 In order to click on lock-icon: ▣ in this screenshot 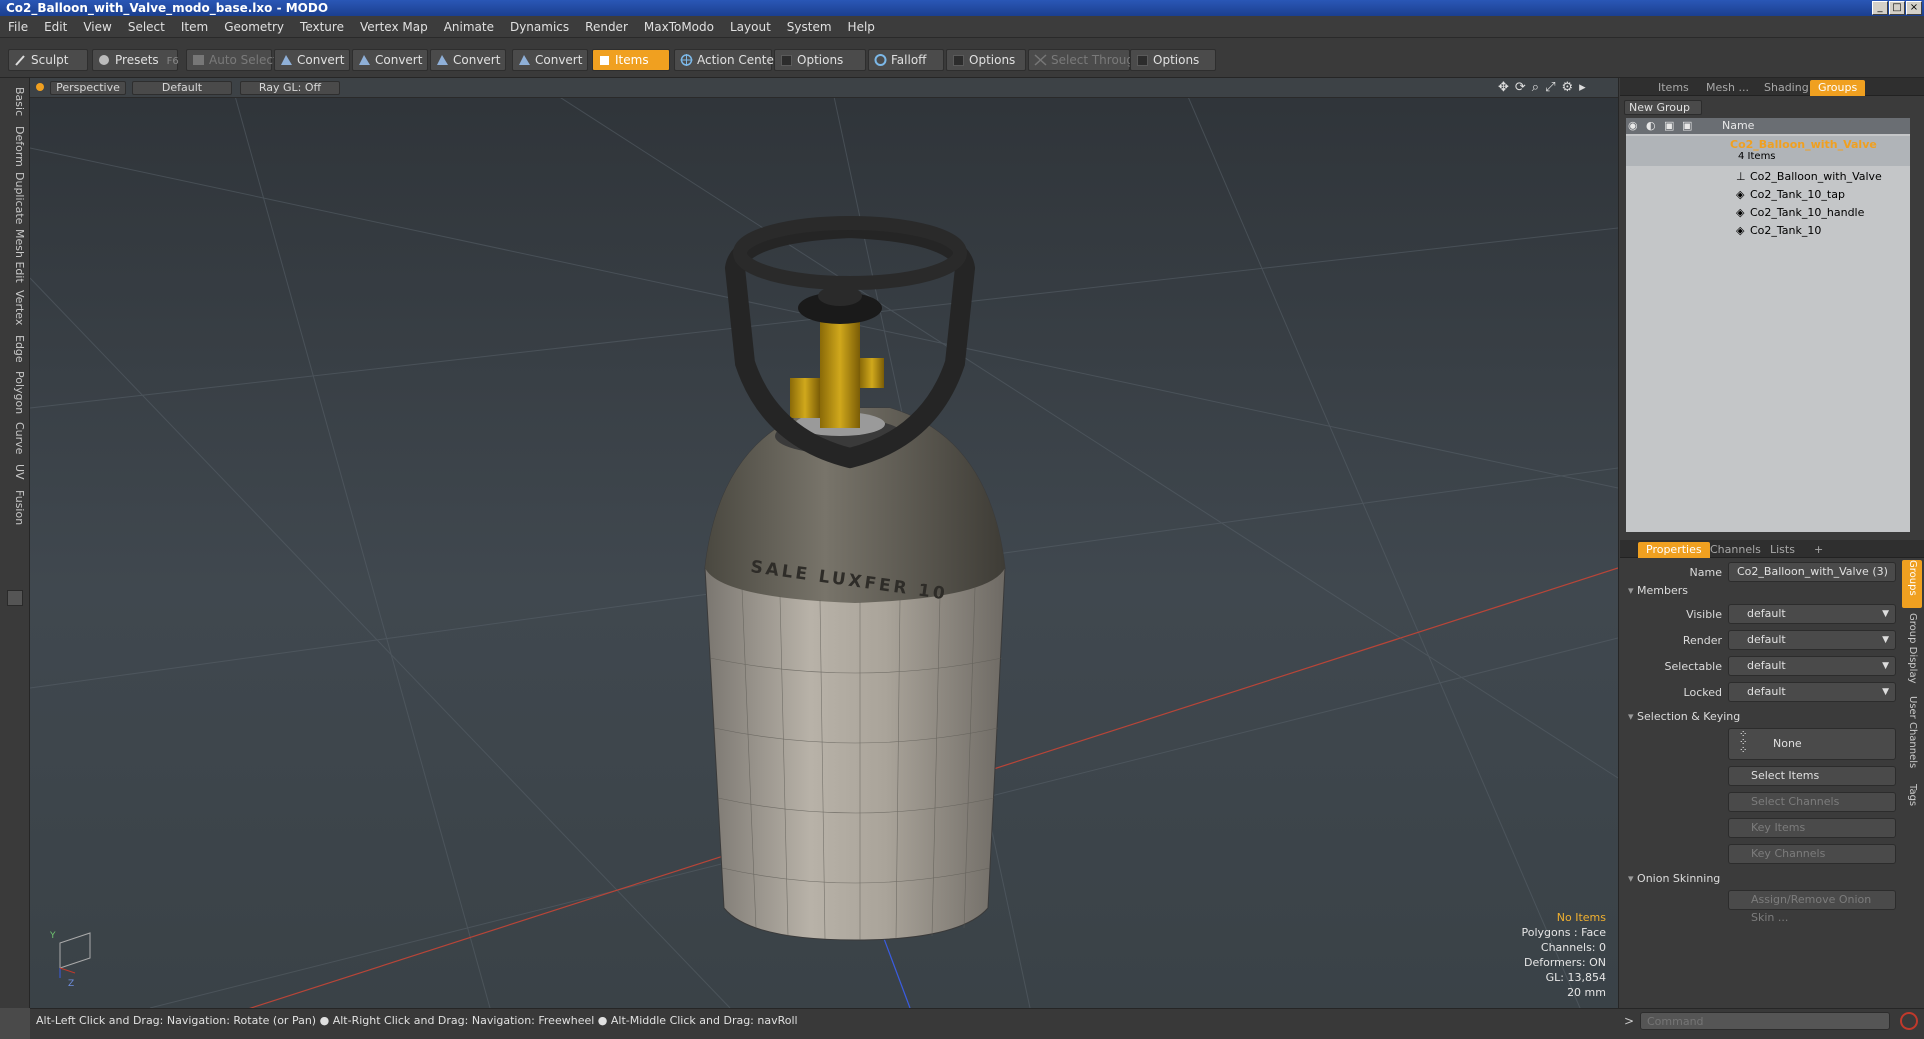, I will do `click(1669, 125)`.